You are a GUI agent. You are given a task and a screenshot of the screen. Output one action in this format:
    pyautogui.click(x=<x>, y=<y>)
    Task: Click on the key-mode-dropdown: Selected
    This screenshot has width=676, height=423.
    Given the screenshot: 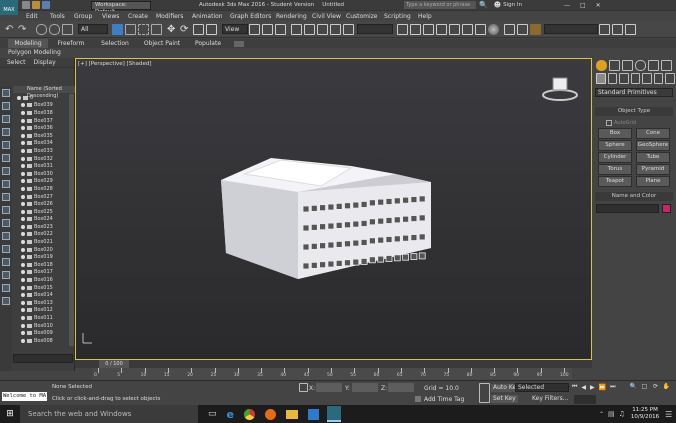 What is the action you would take?
    pyautogui.click(x=542, y=387)
    